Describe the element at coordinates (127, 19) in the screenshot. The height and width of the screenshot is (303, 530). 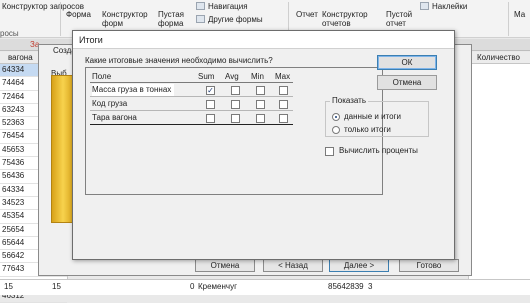
I see `form-designer-button: Конструктор форм` at that location.